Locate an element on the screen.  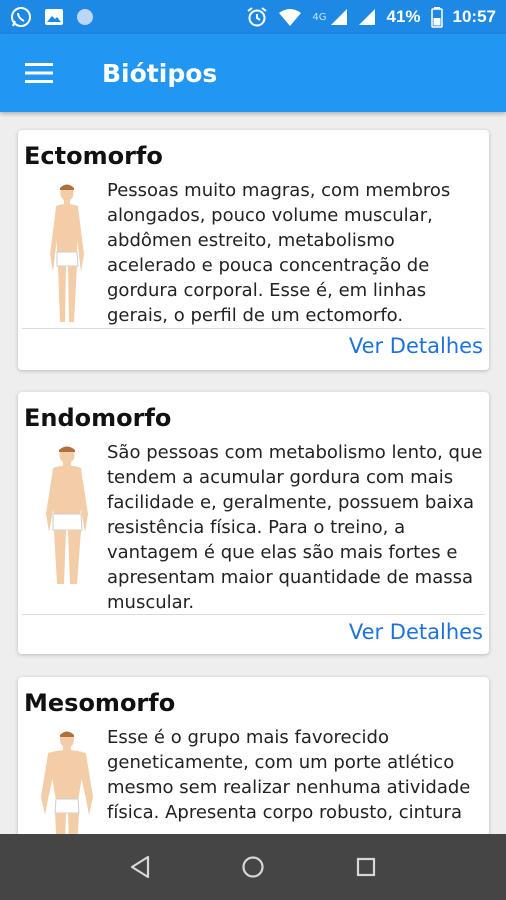
mesomorph-body-illustration is located at coordinates (67, 782).